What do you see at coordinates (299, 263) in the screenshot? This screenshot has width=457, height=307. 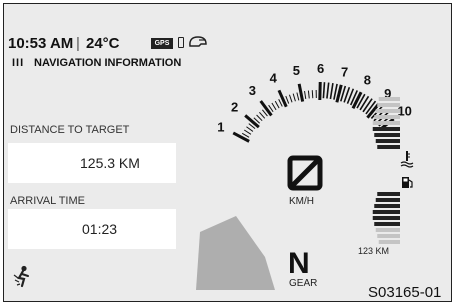 I see `gear-indicator: N` at bounding box center [299, 263].